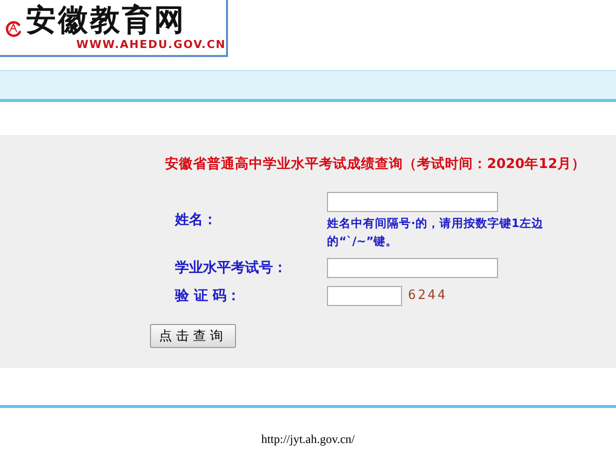 The height and width of the screenshot is (467, 616). What do you see at coordinates (412, 268) in the screenshot?
I see `exam-number-field` at bounding box center [412, 268].